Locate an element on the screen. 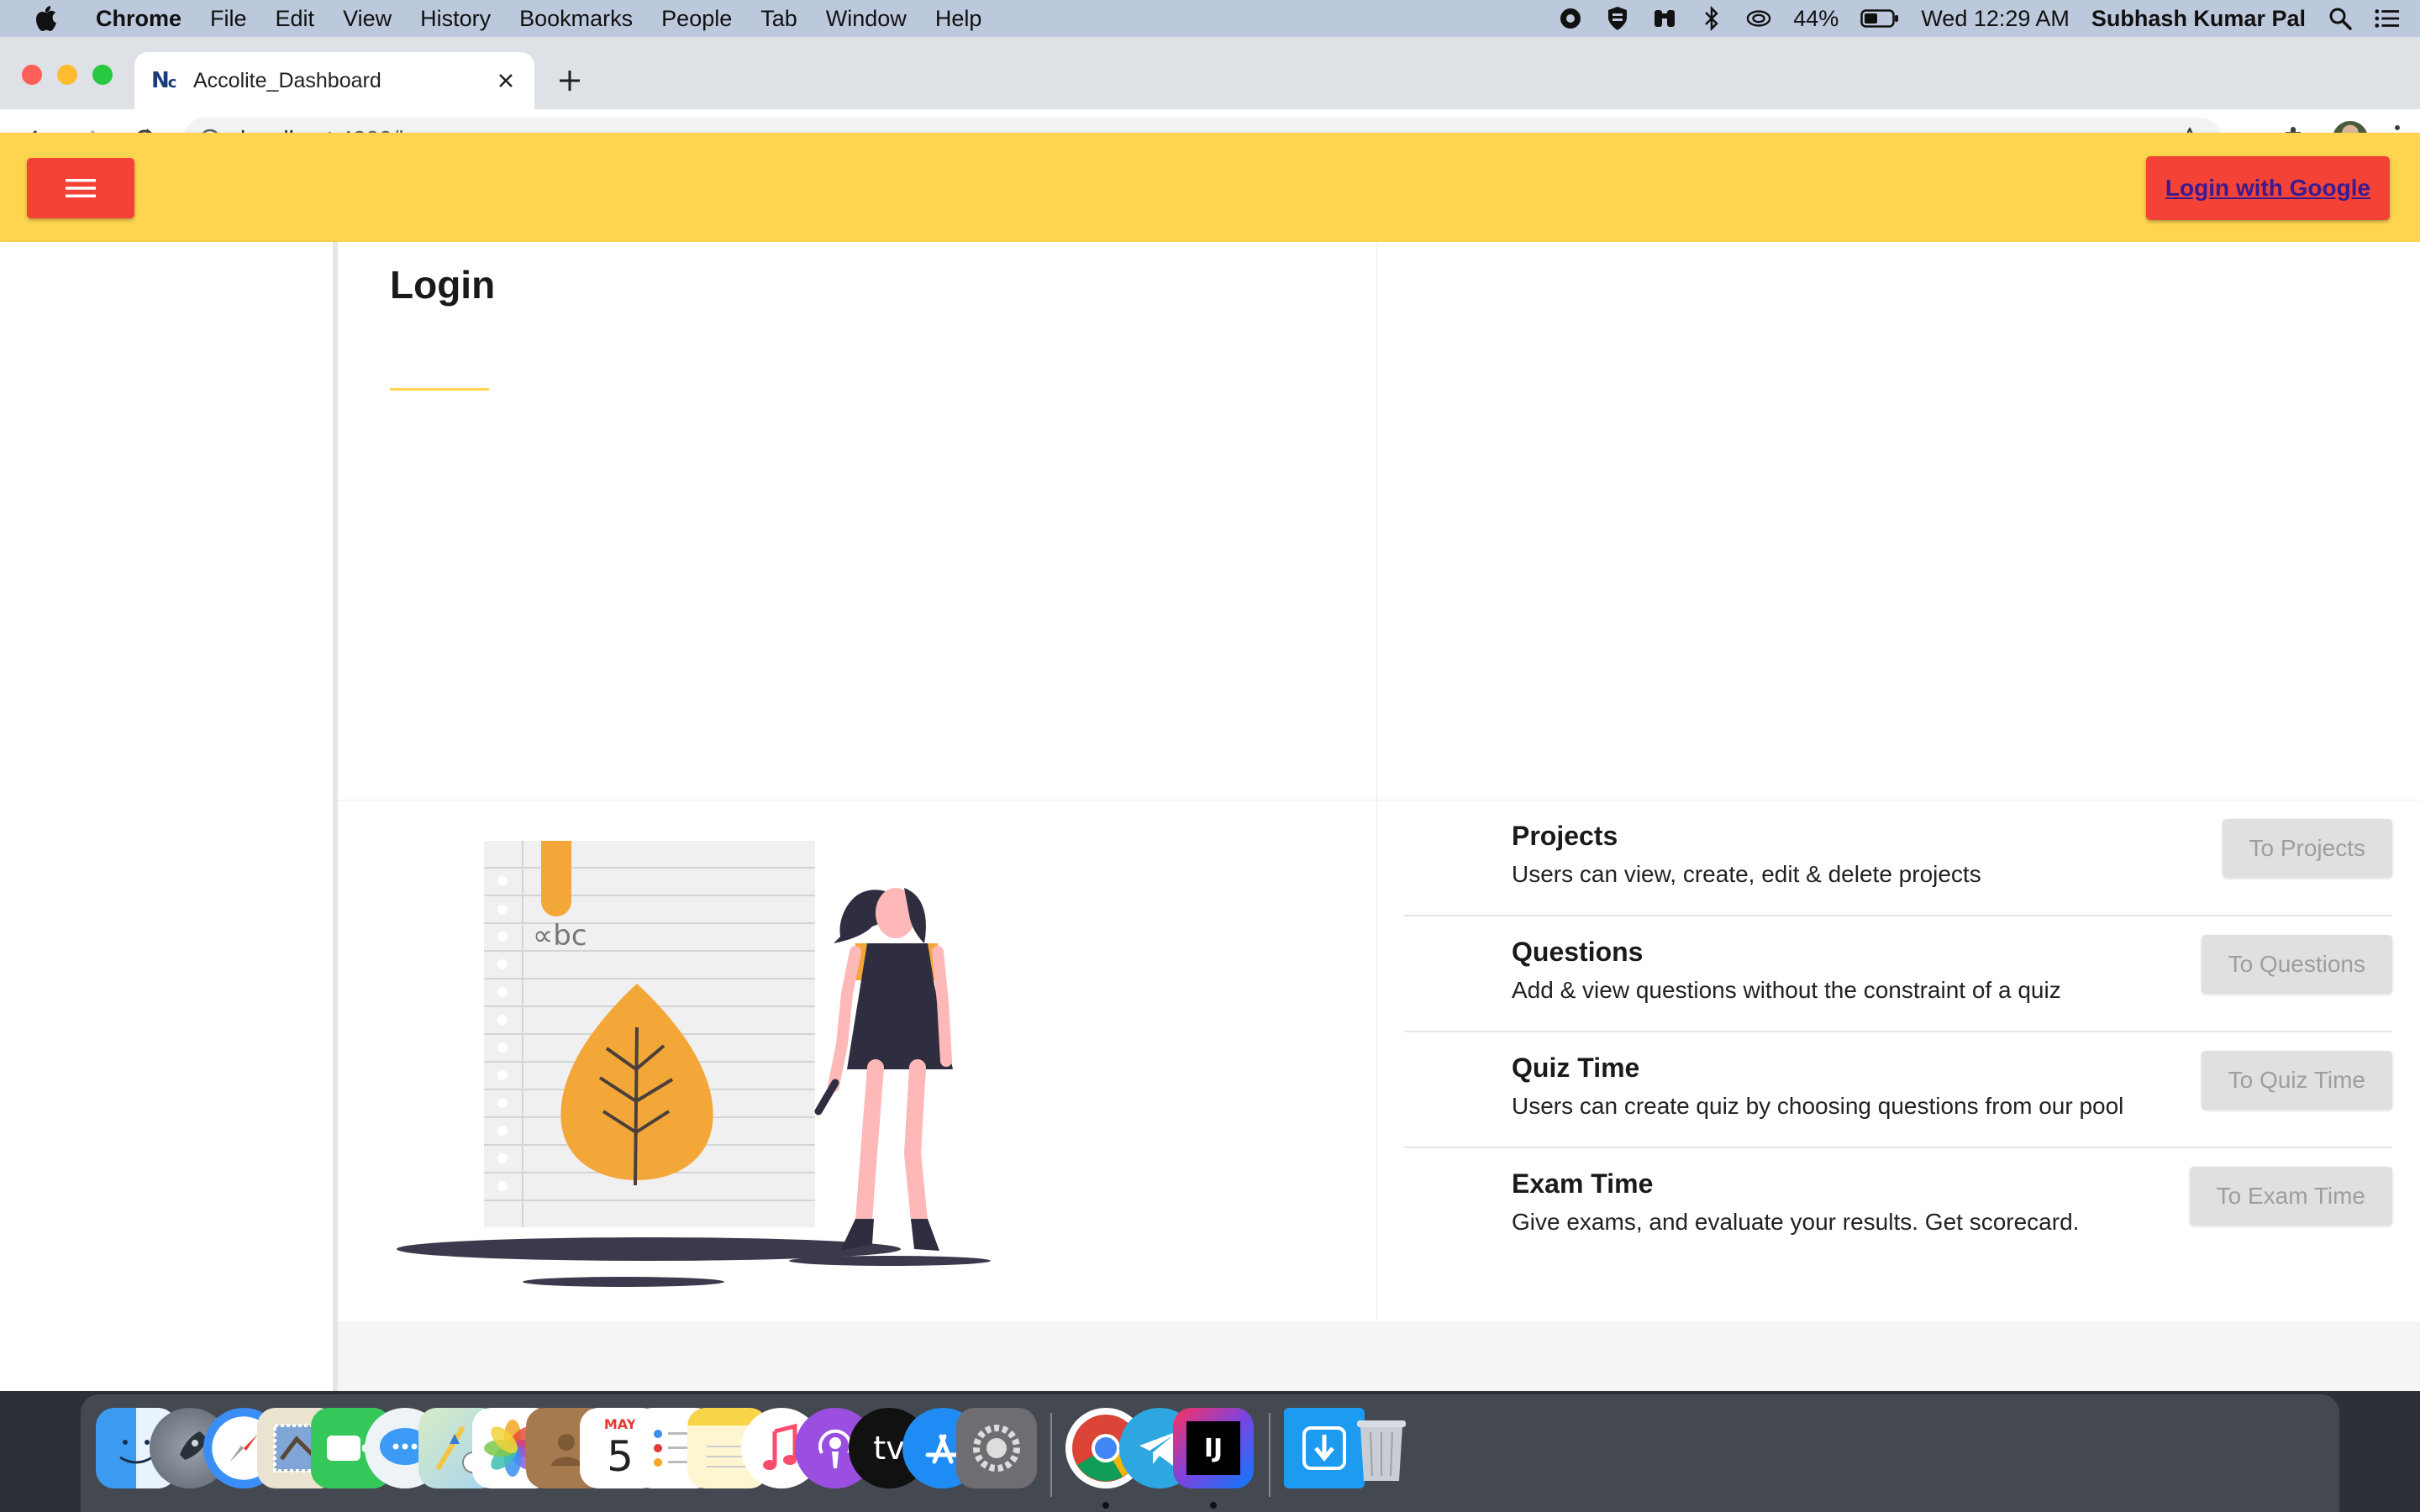 This screenshot has width=2420, height=1512. menu-history: History is located at coordinates (455, 19).